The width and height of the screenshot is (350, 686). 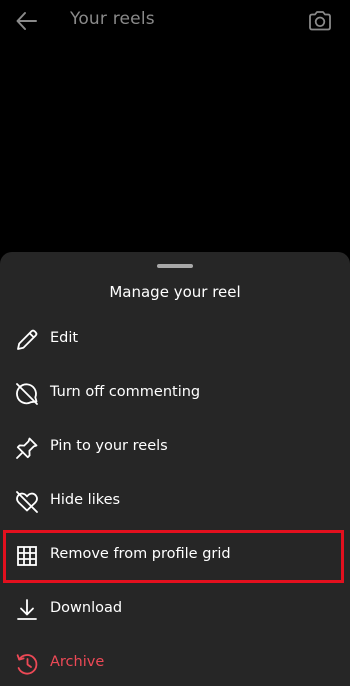 I want to click on pencil-icon, so click(x=27, y=340).